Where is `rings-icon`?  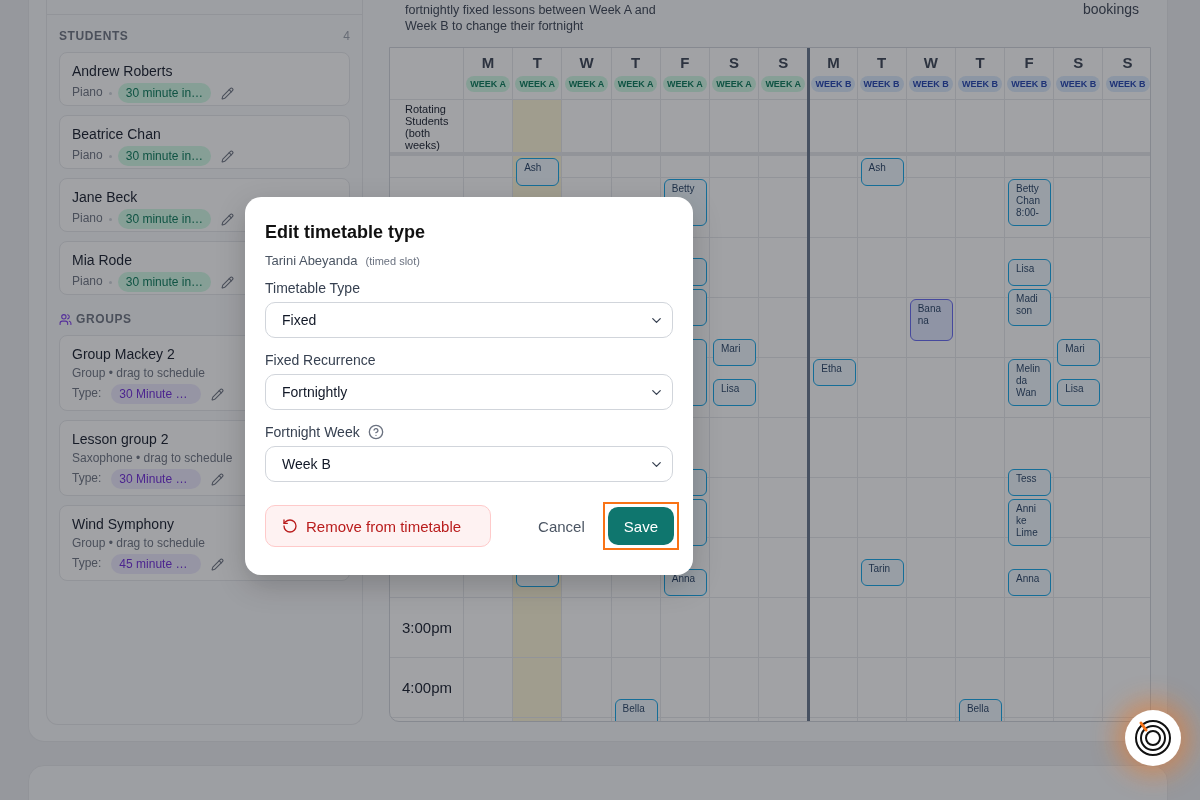
rings-icon is located at coordinates (1153, 738).